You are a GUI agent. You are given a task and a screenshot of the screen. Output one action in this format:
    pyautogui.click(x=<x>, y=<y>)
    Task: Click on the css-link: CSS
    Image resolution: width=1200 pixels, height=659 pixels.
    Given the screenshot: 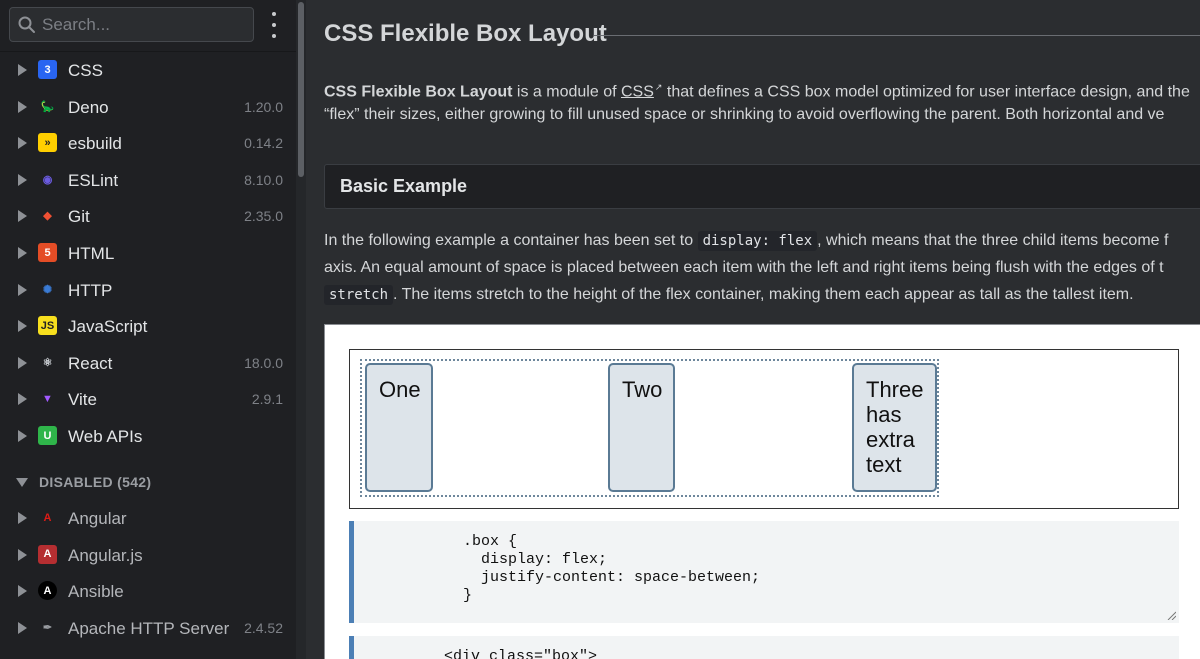 What is the action you would take?
    pyautogui.click(x=637, y=91)
    